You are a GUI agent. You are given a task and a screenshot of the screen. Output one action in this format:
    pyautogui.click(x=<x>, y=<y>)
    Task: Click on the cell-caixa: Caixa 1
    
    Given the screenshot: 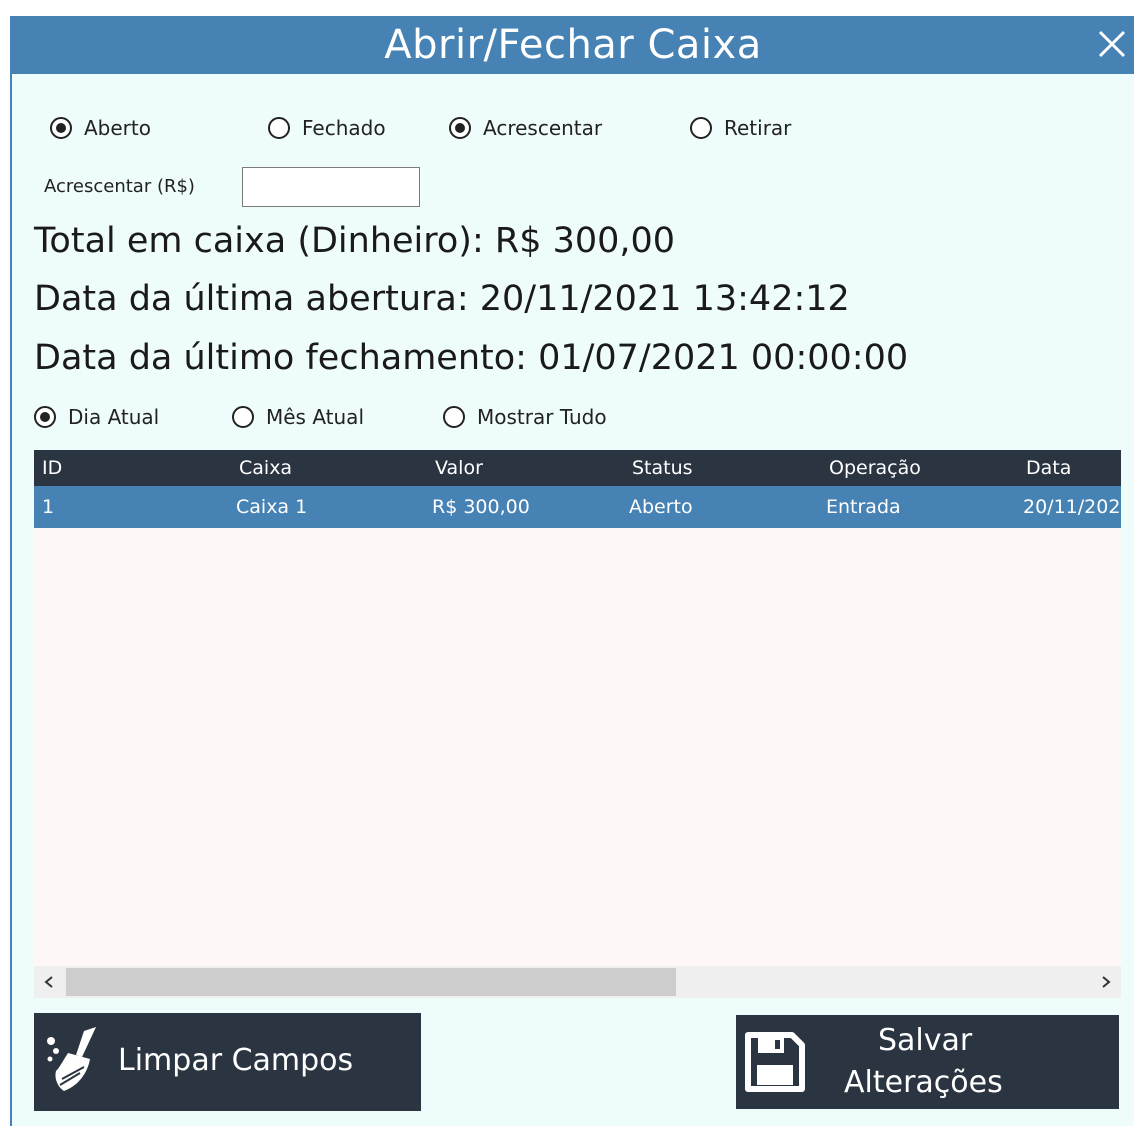 What is the action you would take?
    pyautogui.click(x=272, y=507)
    